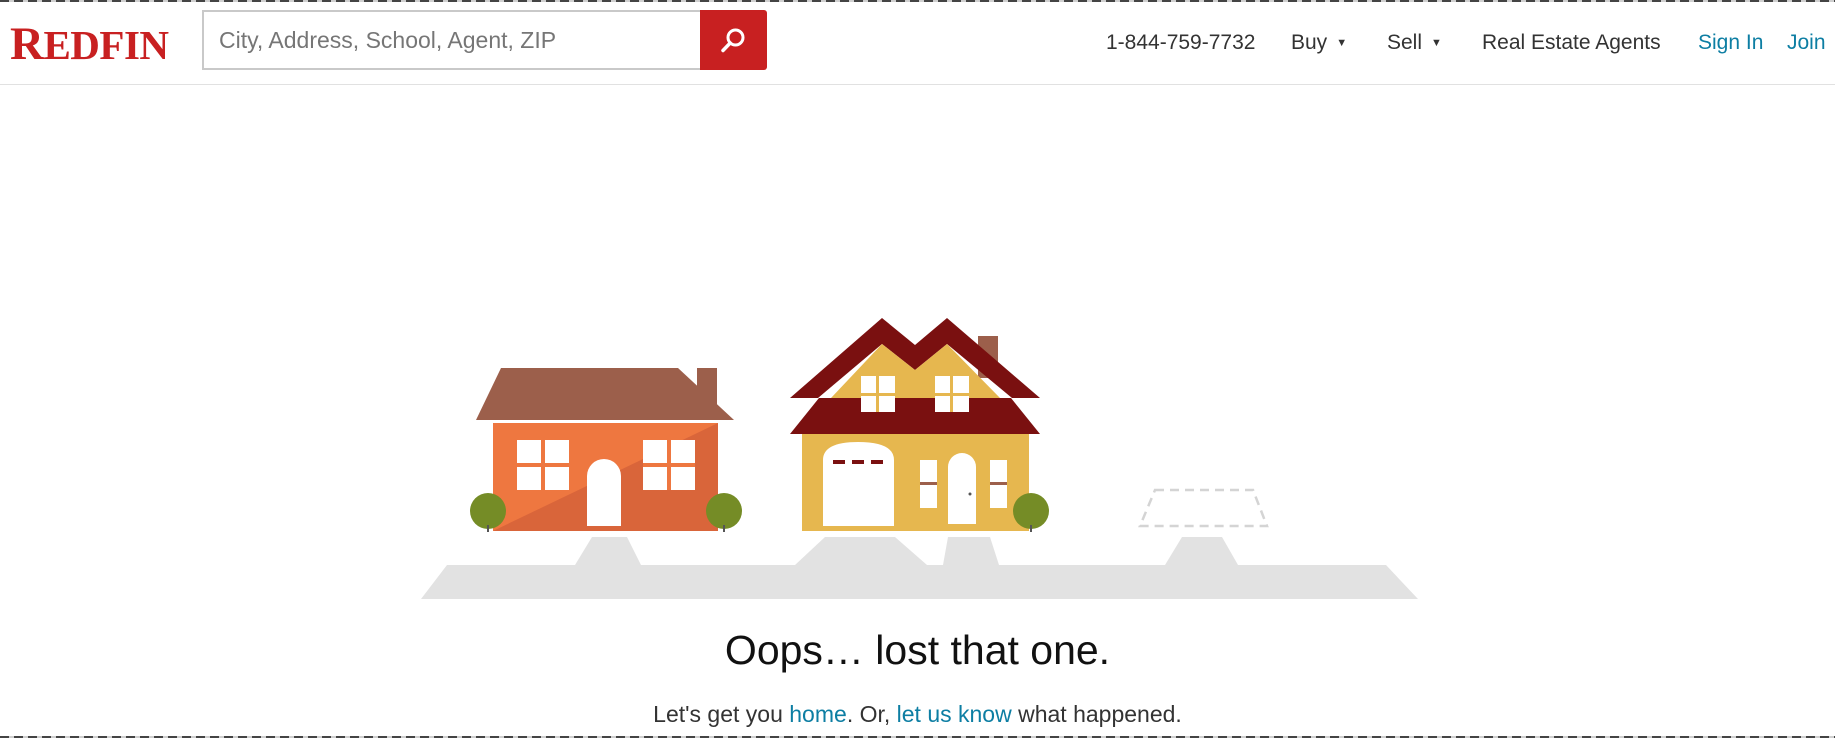  I want to click on yellow-house, so click(915, 424).